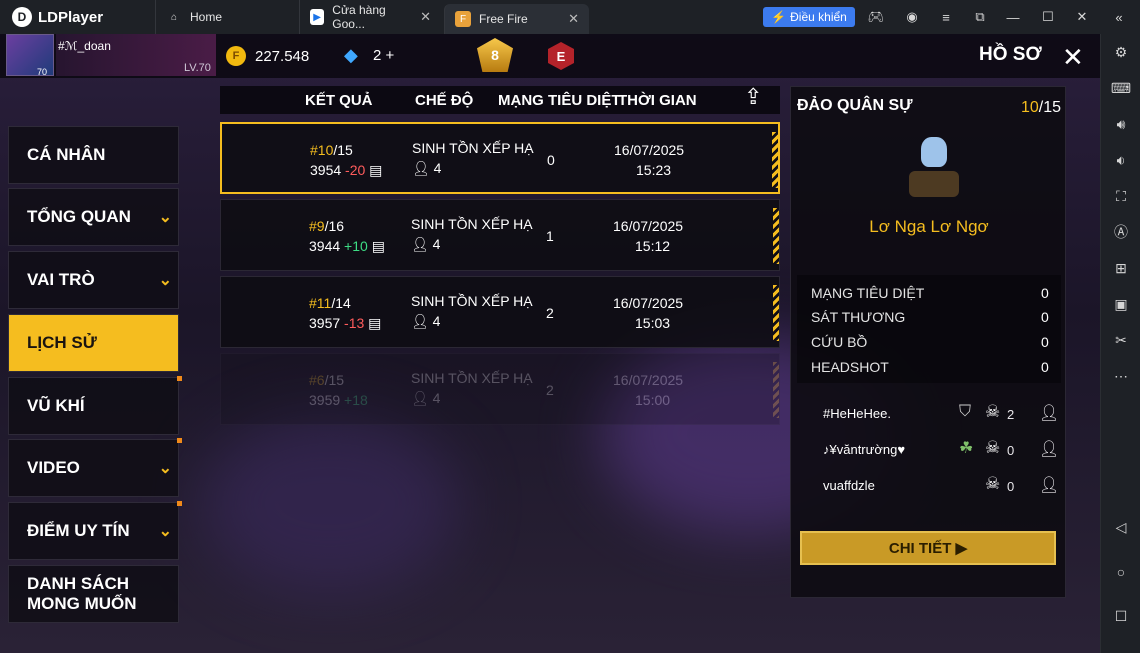 This screenshot has width=1140, height=653. I want to click on restore-window-icon: ⧉, so click(980, 17).